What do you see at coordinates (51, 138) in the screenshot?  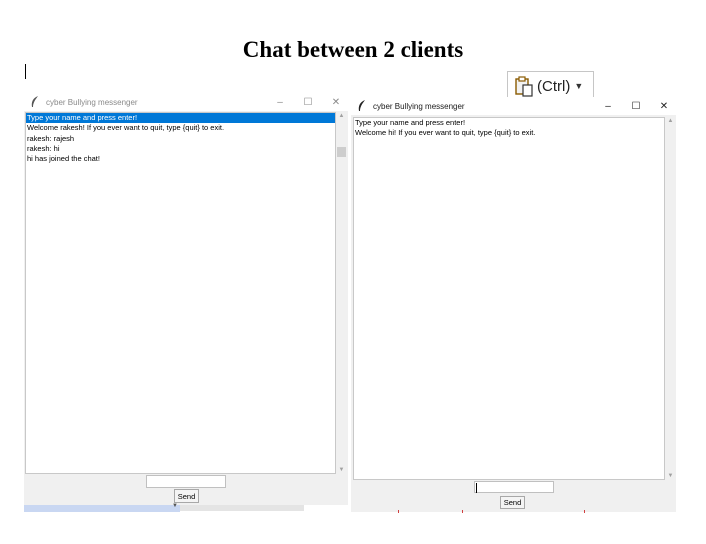 I see `message-line: rakesh: rajesh` at bounding box center [51, 138].